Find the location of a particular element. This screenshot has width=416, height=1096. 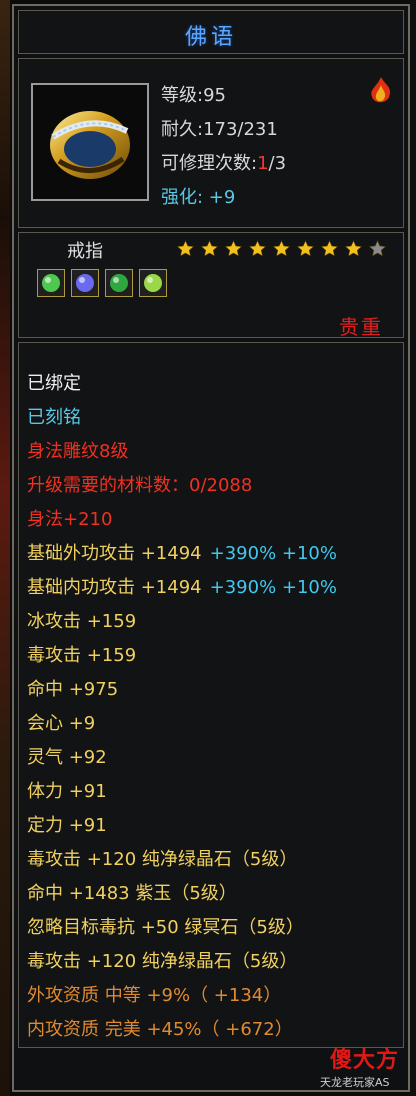

attribute-text: 会心 +9 is located at coordinates (61, 723).